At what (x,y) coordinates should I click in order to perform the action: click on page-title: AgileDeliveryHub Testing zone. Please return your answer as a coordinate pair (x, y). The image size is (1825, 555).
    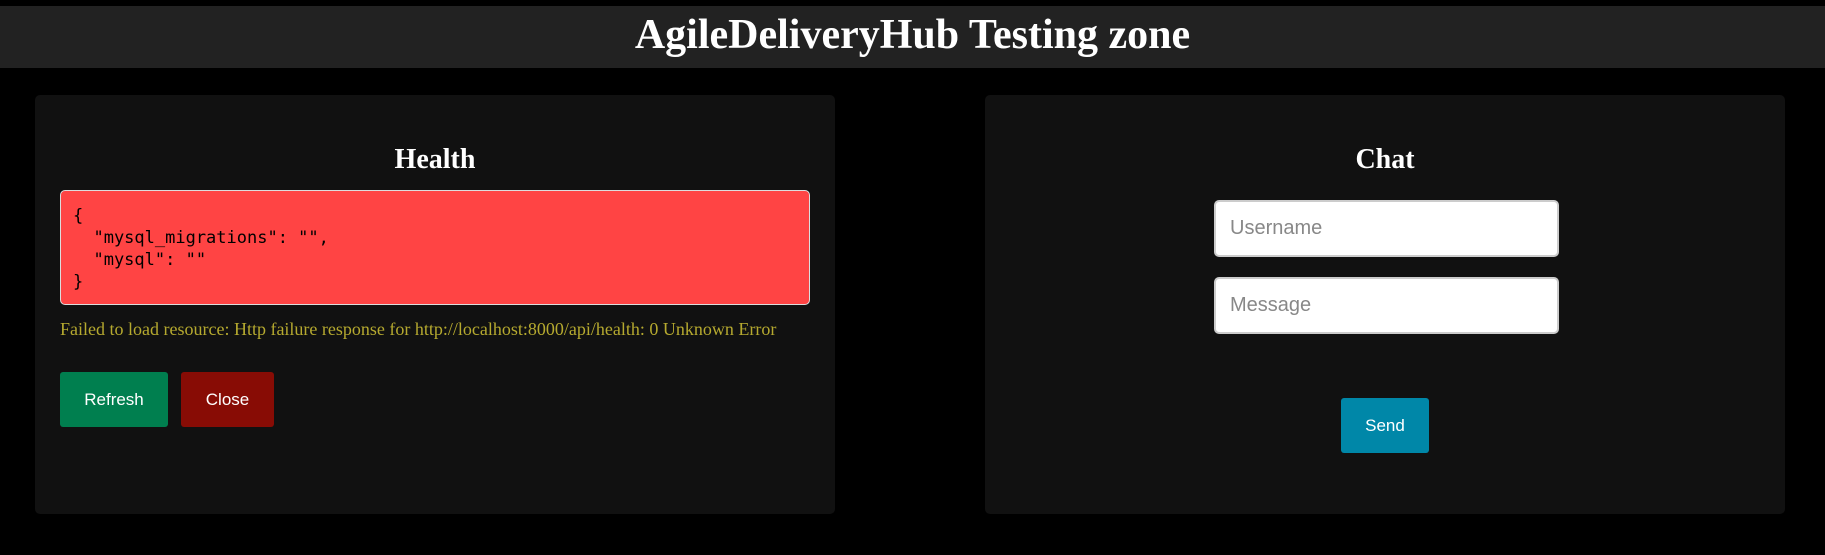
    Looking at the image, I should click on (912, 35).